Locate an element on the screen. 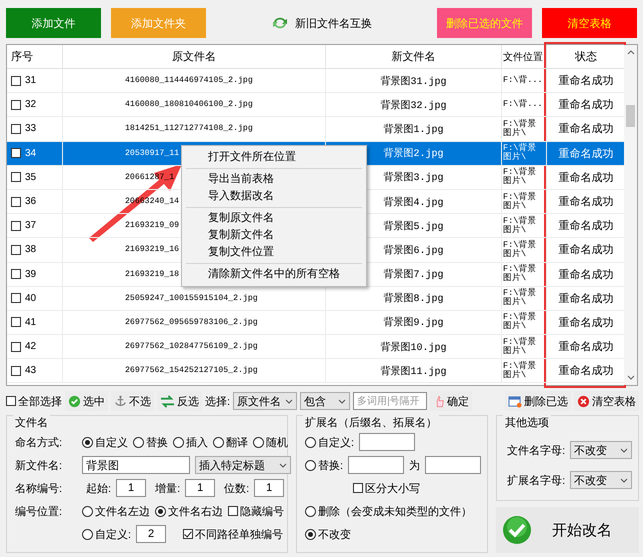 Image resolution: width=643 pixels, height=557 pixels. select-label: 选择: is located at coordinates (217, 401).